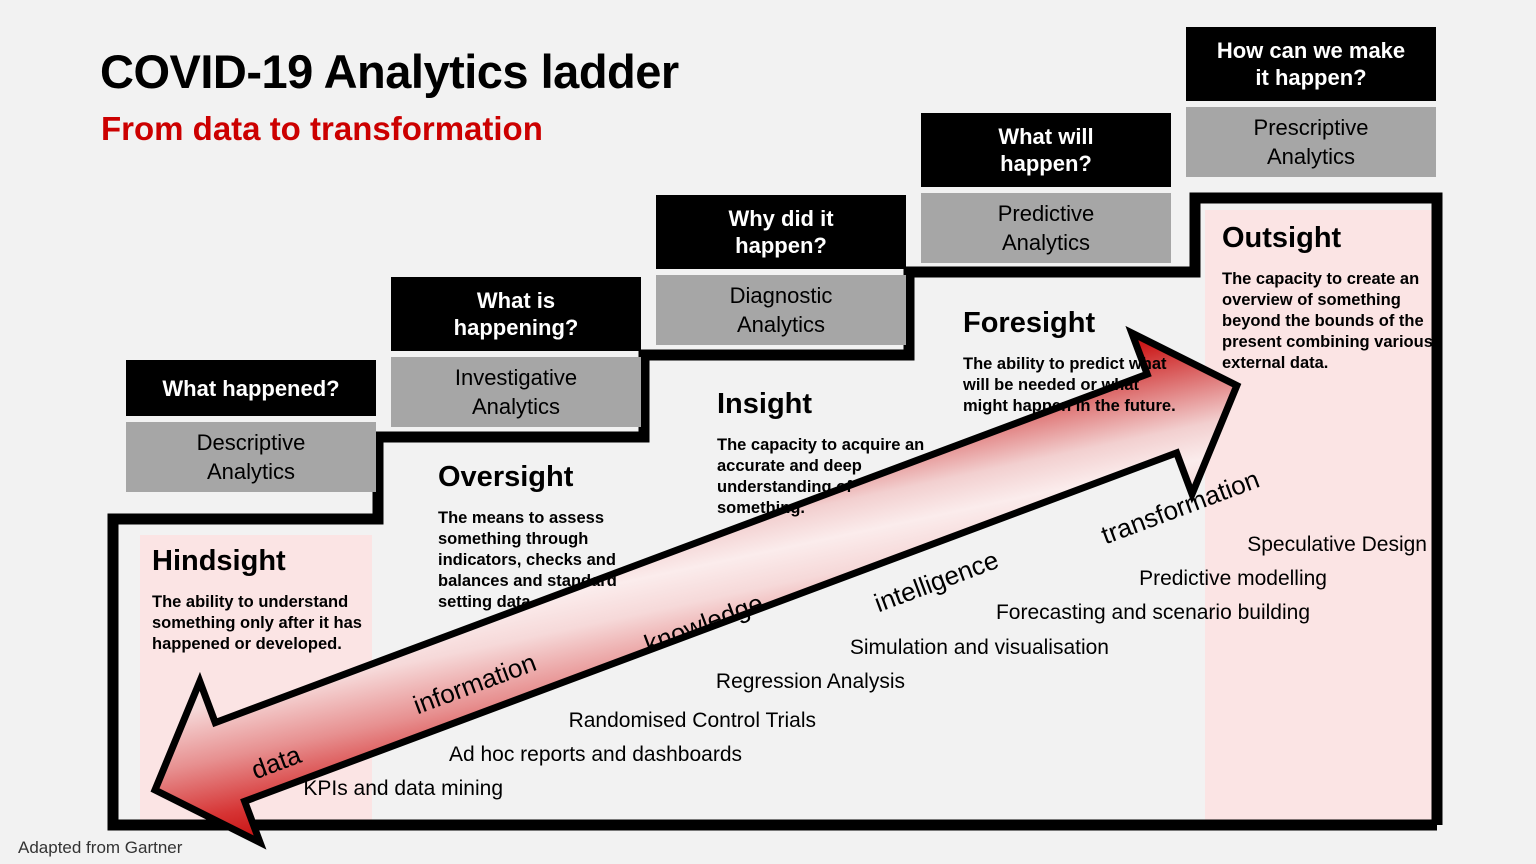  What do you see at coordinates (1311, 50) in the screenshot?
I see `step-question-line1: How can we make` at bounding box center [1311, 50].